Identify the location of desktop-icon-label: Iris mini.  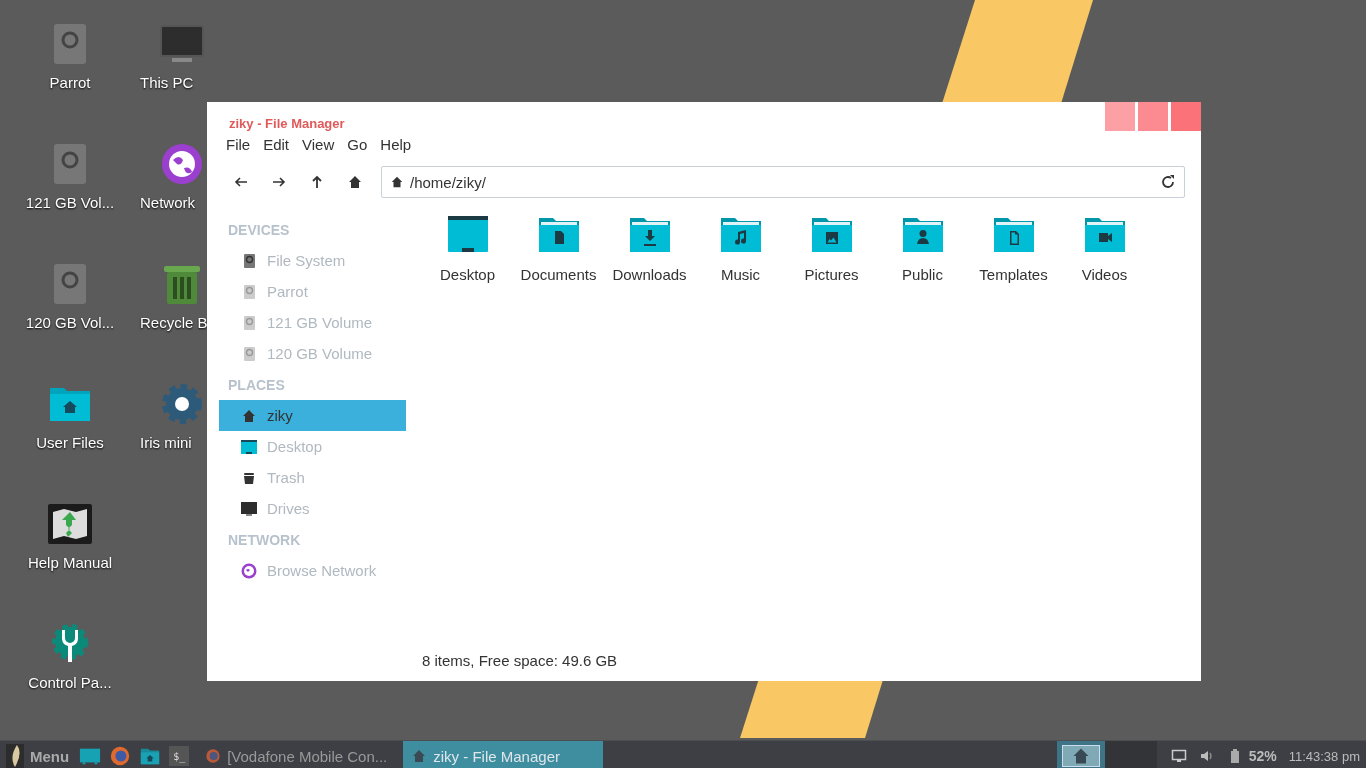
(166, 442).